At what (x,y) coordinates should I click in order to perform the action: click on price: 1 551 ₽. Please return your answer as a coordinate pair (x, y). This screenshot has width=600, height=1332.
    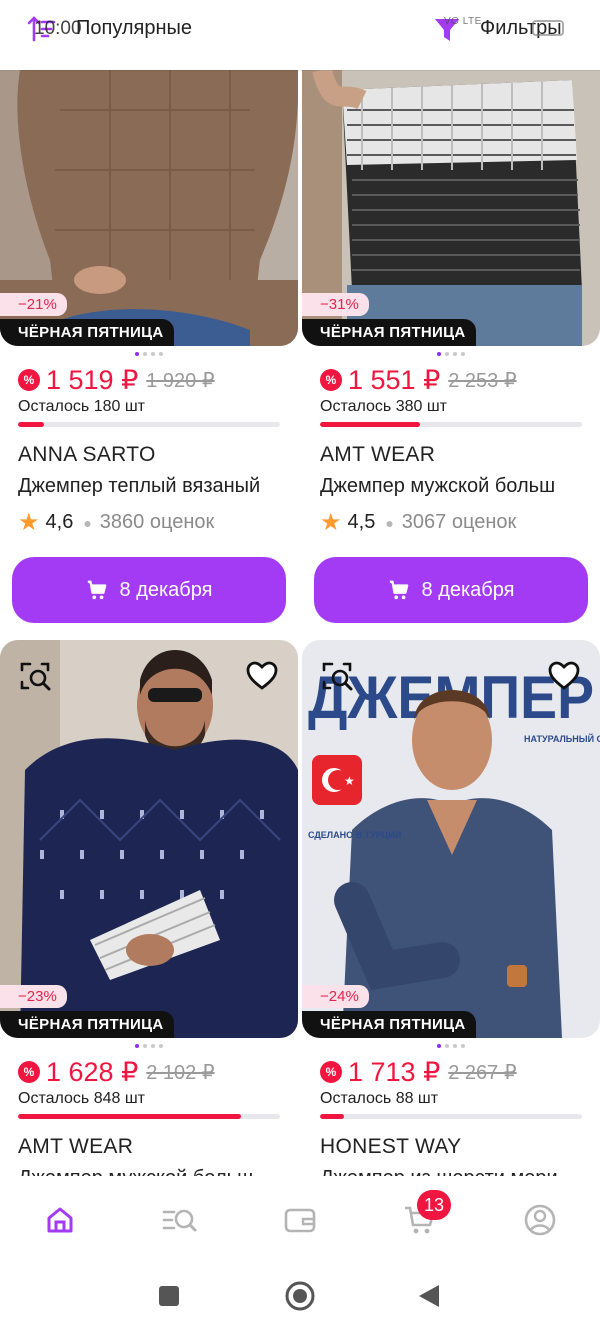
    Looking at the image, I should click on (394, 379).